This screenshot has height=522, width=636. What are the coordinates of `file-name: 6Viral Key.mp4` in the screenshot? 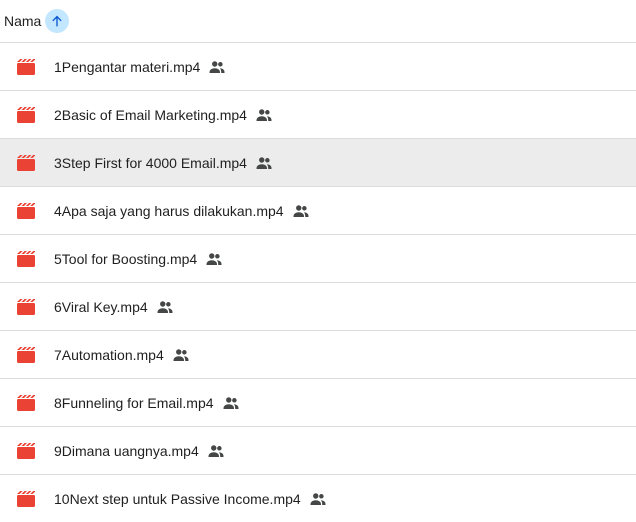 It's located at (101, 306).